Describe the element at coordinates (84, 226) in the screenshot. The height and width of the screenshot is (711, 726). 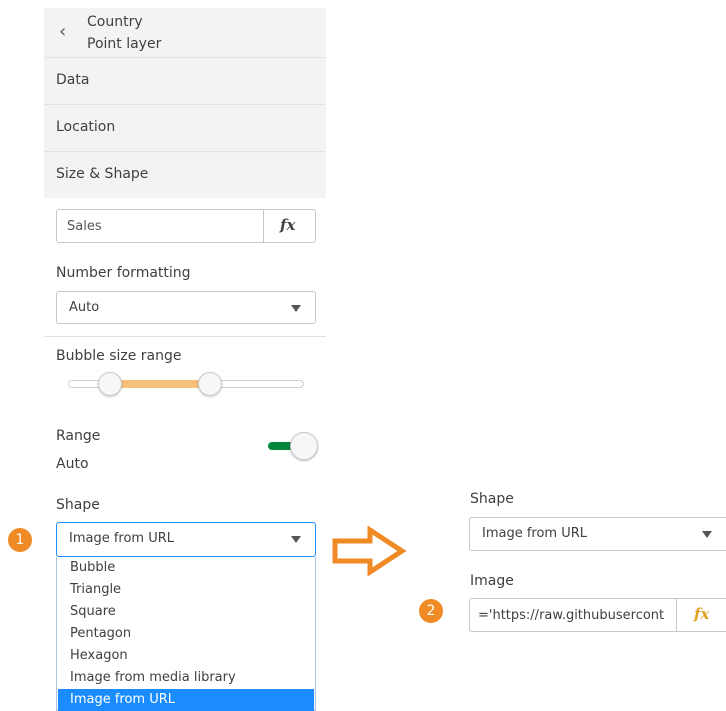
I see `size-expression-value: Sales` at that location.